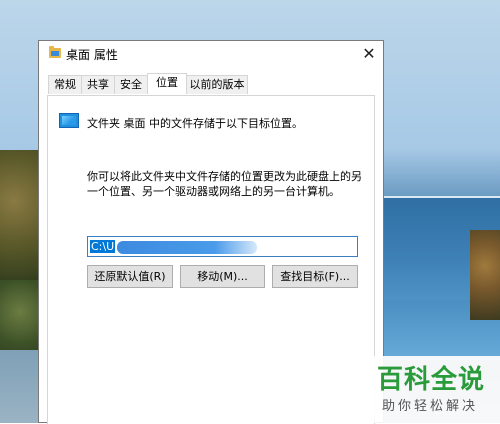 The image size is (500, 424). Describe the element at coordinates (20, 386) in the screenshot. I see `background-rocks-left` at that location.